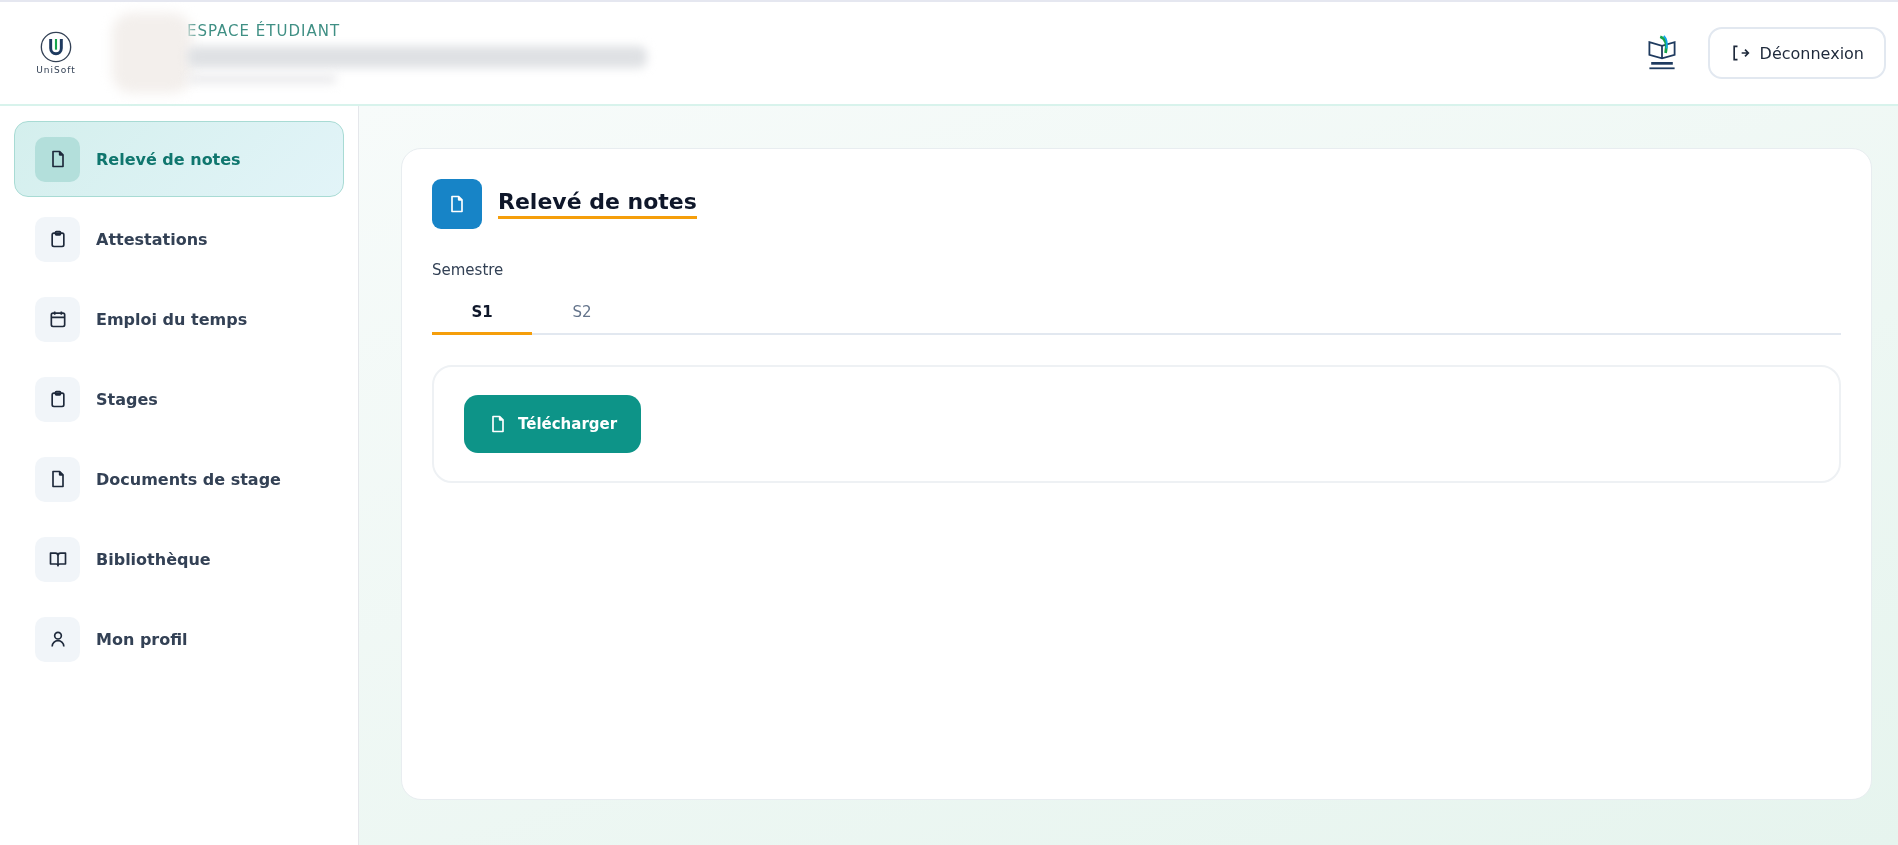 This screenshot has width=1898, height=845. I want to click on sidebar-item: Relevé de notes, so click(179, 159).